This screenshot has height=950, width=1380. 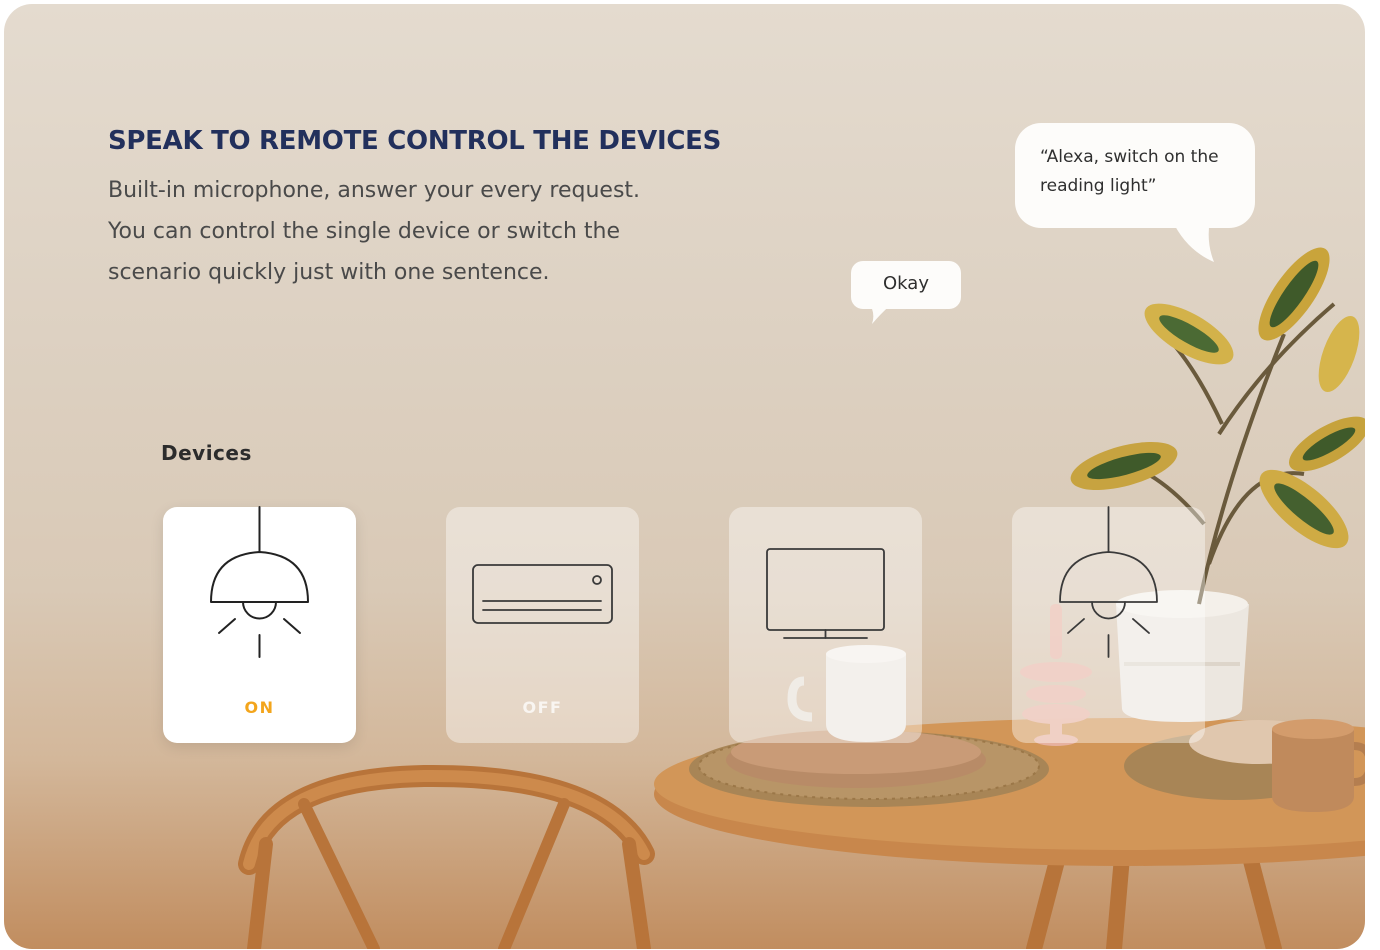 What do you see at coordinates (414, 141) in the screenshot?
I see `headline: SPEAK TO REMOTE CONTROL THE DEVICES` at bounding box center [414, 141].